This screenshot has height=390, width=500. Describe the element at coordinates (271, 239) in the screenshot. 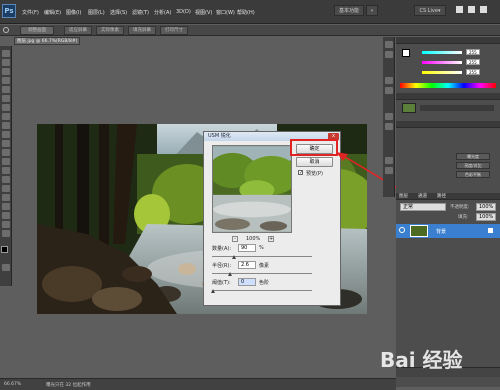

I see `zoom-in-button: +` at that location.